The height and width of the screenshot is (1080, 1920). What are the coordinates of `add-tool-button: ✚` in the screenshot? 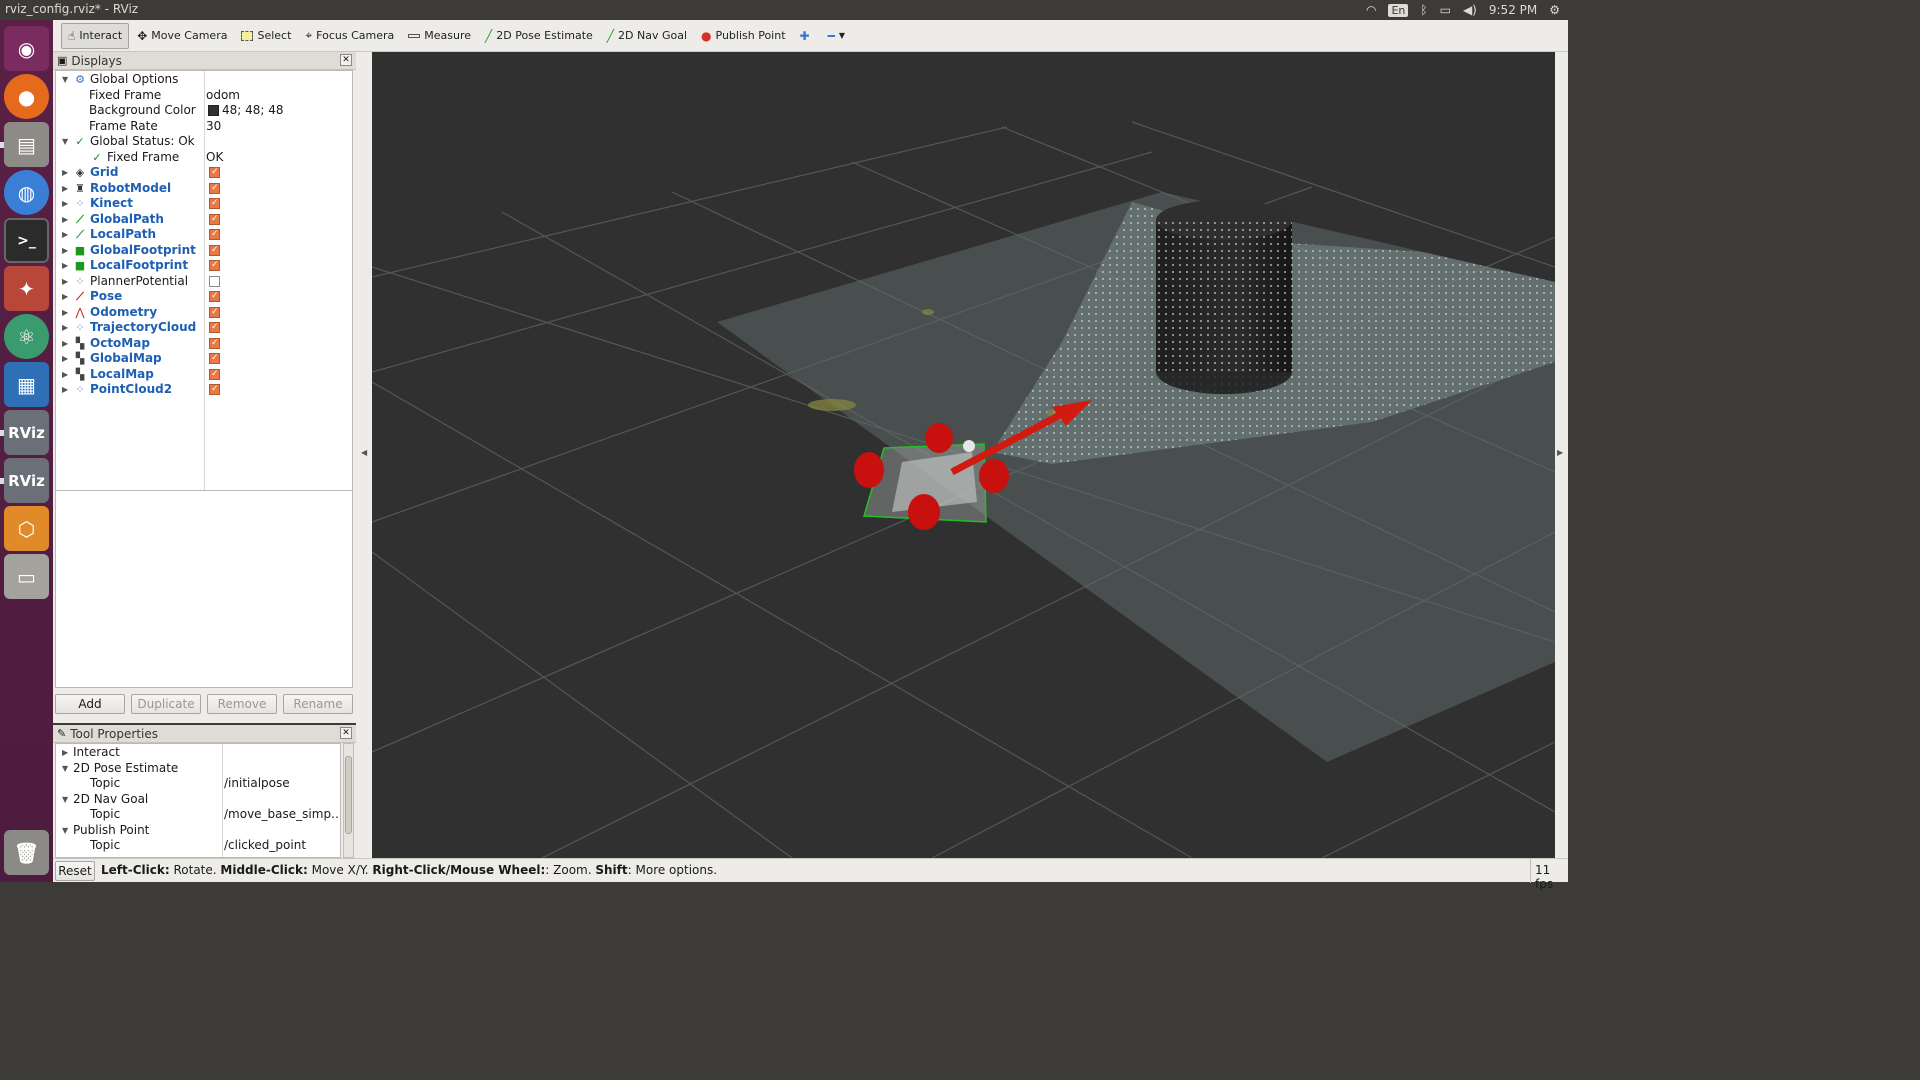 It's located at (807, 36).